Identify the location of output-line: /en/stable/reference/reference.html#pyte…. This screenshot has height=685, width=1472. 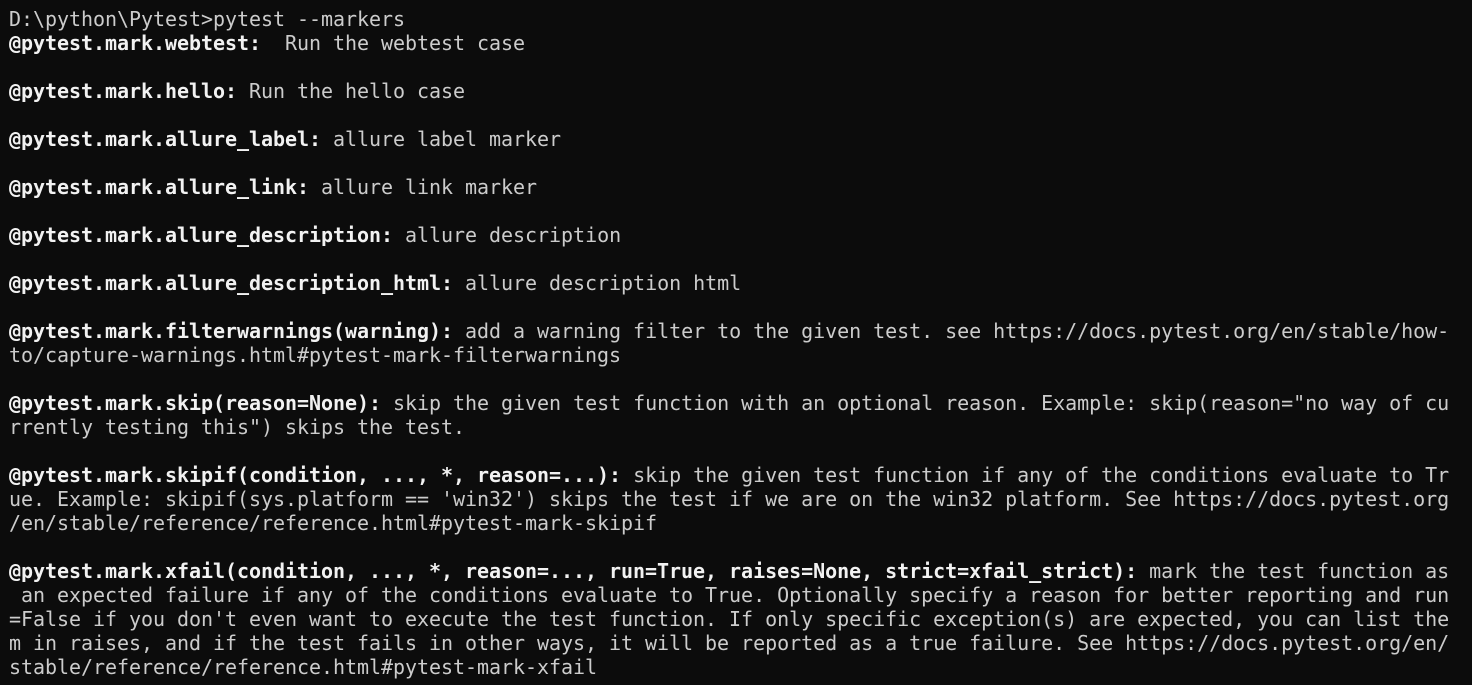
(333, 523).